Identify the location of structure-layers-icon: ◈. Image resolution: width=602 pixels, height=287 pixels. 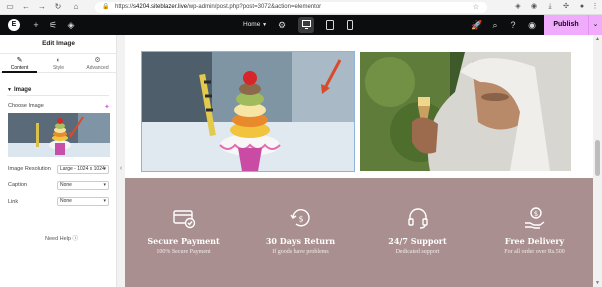
(71, 25).